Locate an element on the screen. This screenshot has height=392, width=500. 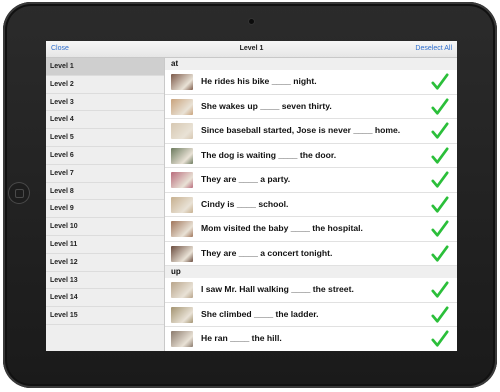
page-title: Level 1 is located at coordinates (251, 48).